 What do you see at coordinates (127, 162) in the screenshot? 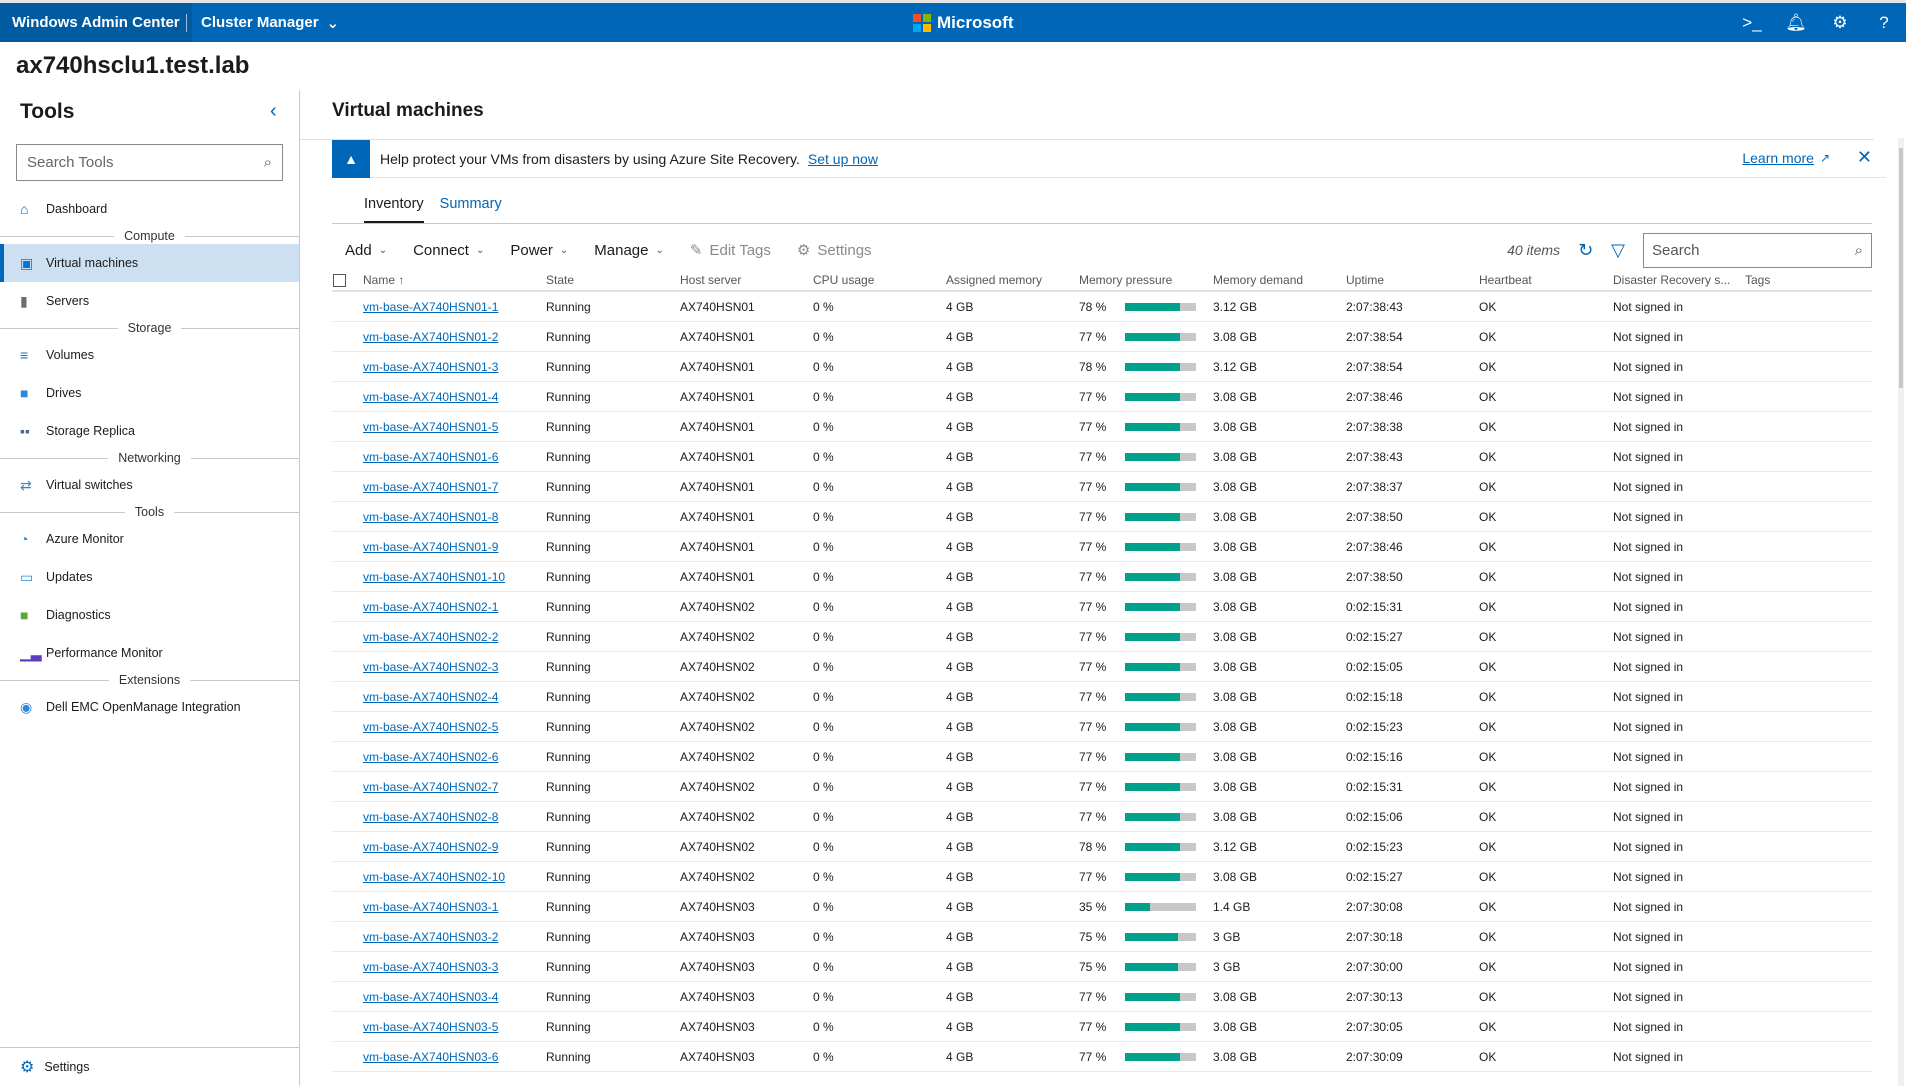
I see `search-tools-input` at bounding box center [127, 162].